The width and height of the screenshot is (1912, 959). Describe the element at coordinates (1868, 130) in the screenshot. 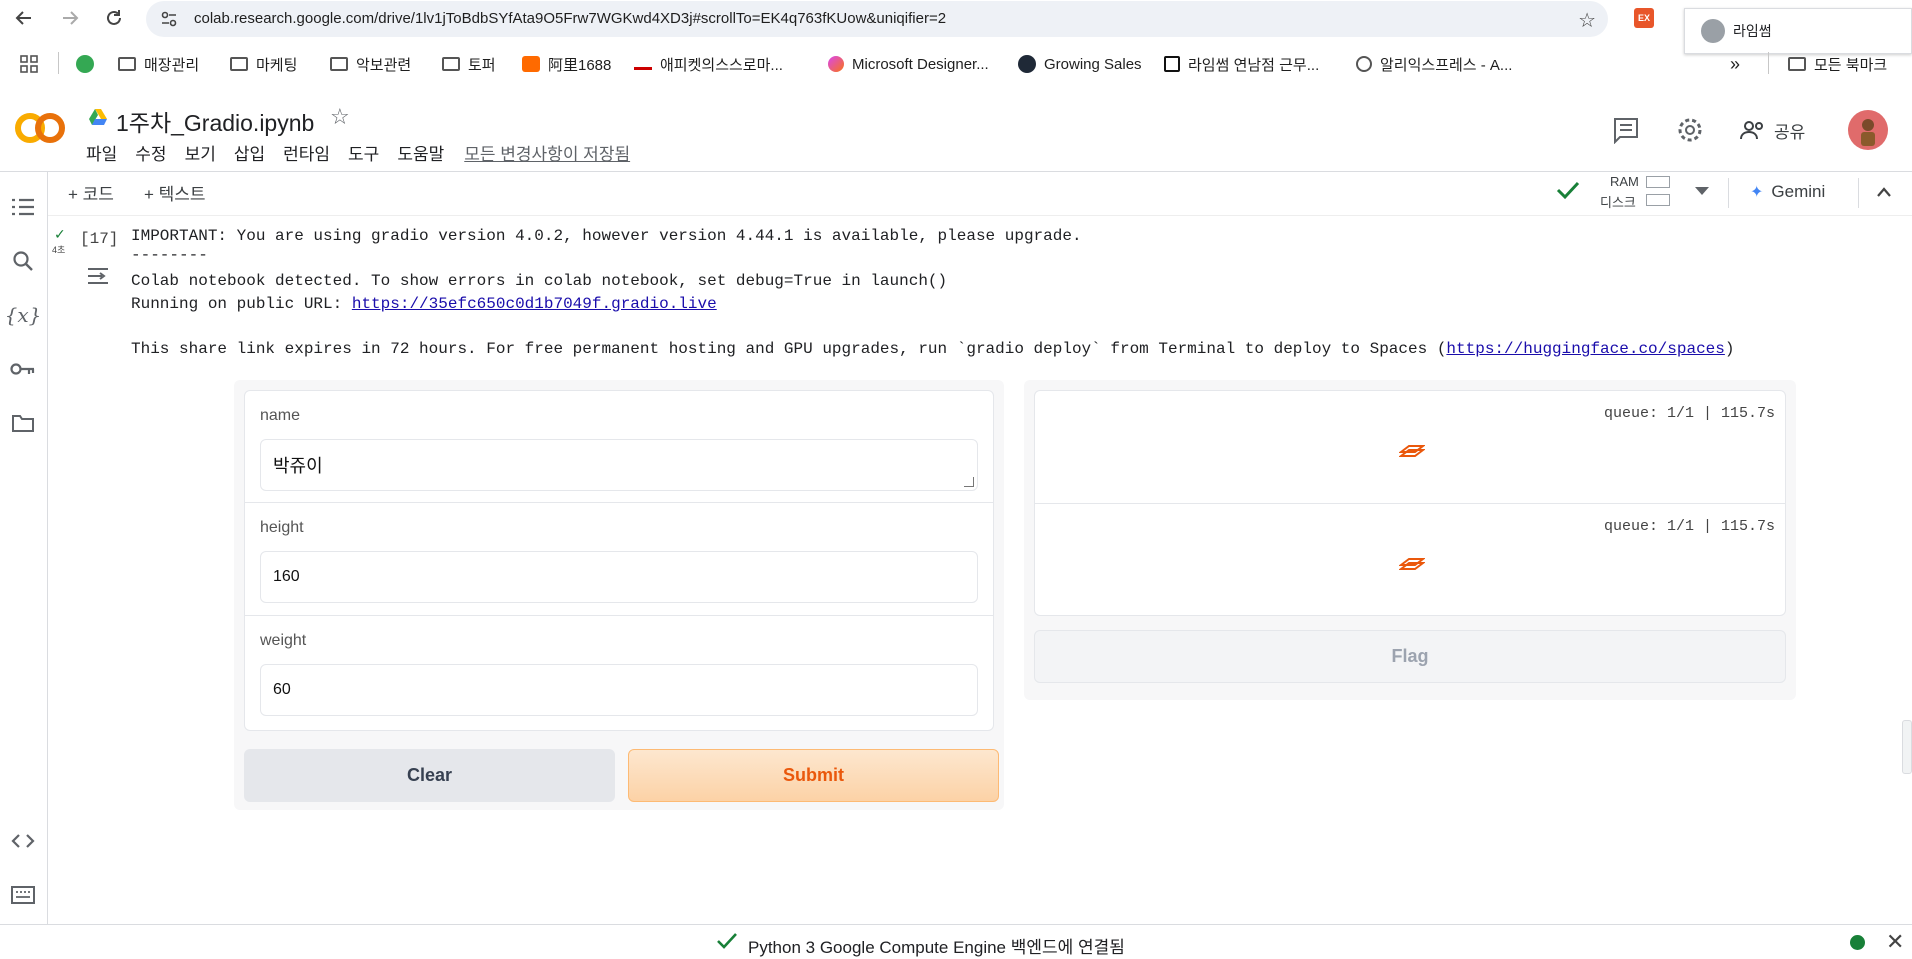

I see `avatar` at that location.